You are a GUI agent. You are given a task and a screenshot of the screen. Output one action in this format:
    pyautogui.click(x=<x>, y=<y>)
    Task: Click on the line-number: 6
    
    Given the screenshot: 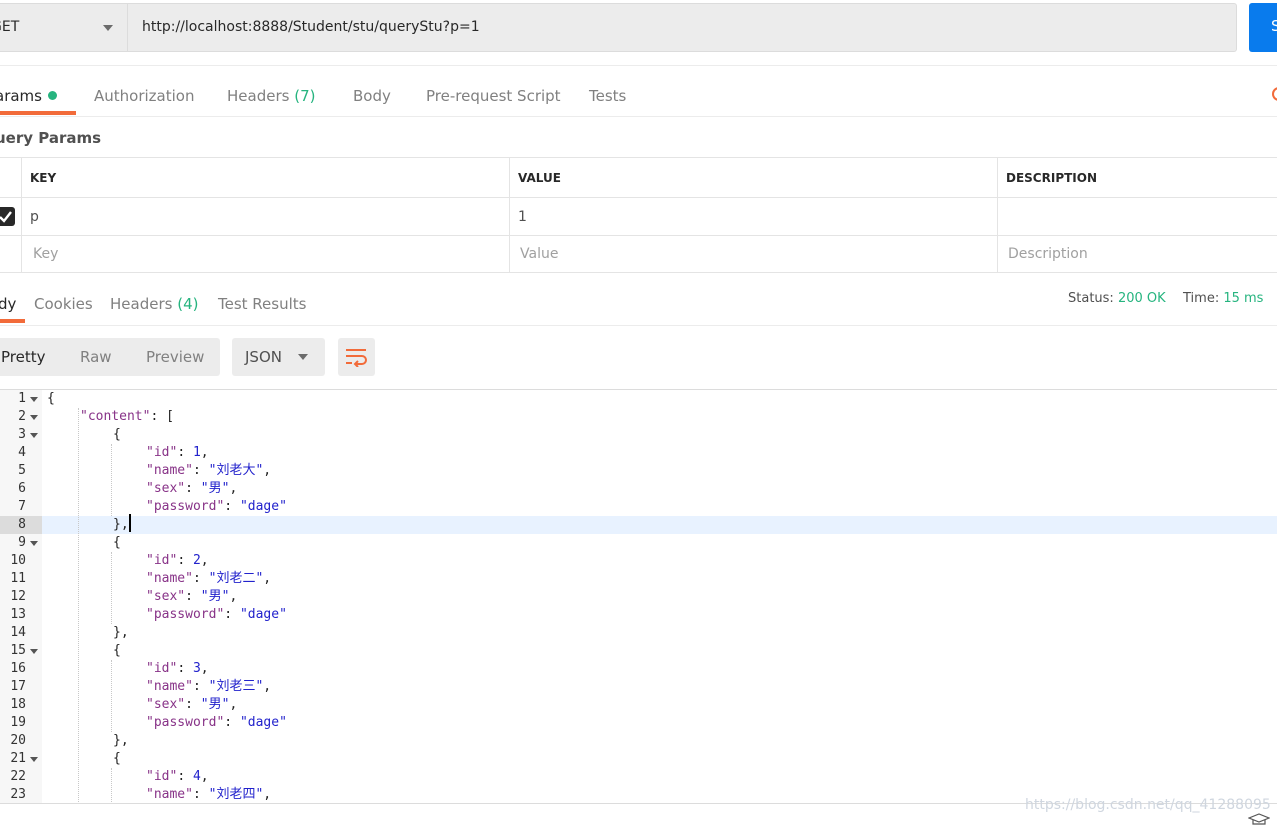 What is the action you would take?
    pyautogui.click(x=22, y=488)
    